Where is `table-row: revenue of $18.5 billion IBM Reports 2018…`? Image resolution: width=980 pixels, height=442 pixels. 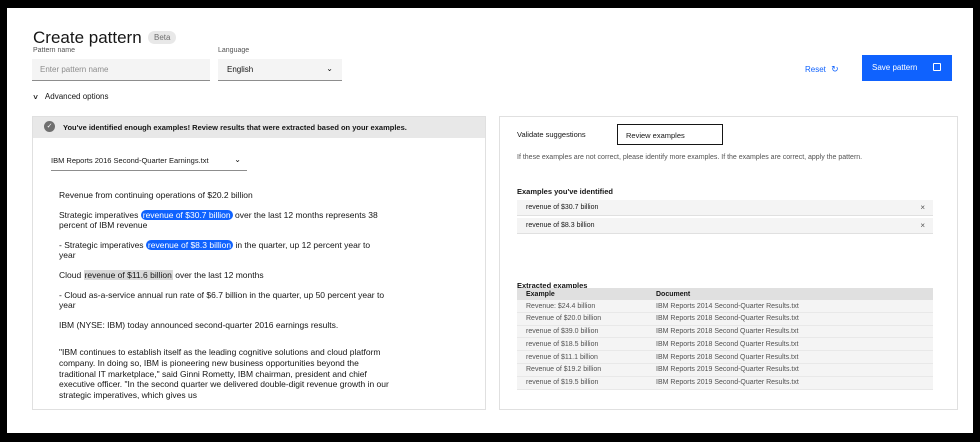 table-row: revenue of $18.5 billion IBM Reports 2018… is located at coordinates (725, 345).